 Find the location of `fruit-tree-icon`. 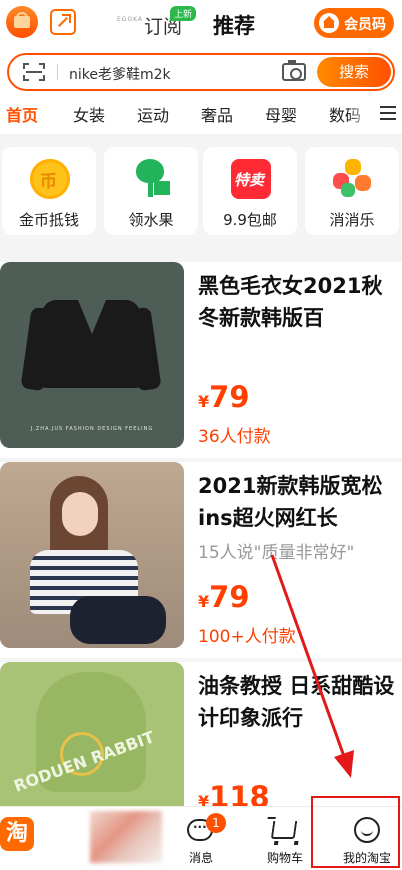

fruit-tree-icon is located at coordinates (152, 179).